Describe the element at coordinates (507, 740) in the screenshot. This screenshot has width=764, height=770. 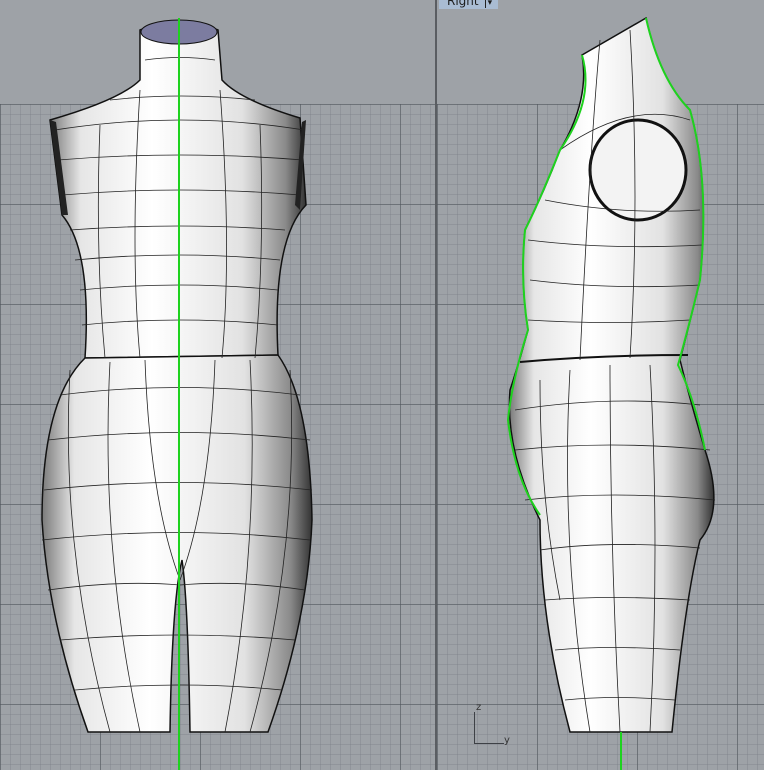
I see `y-axis-label: y` at that location.